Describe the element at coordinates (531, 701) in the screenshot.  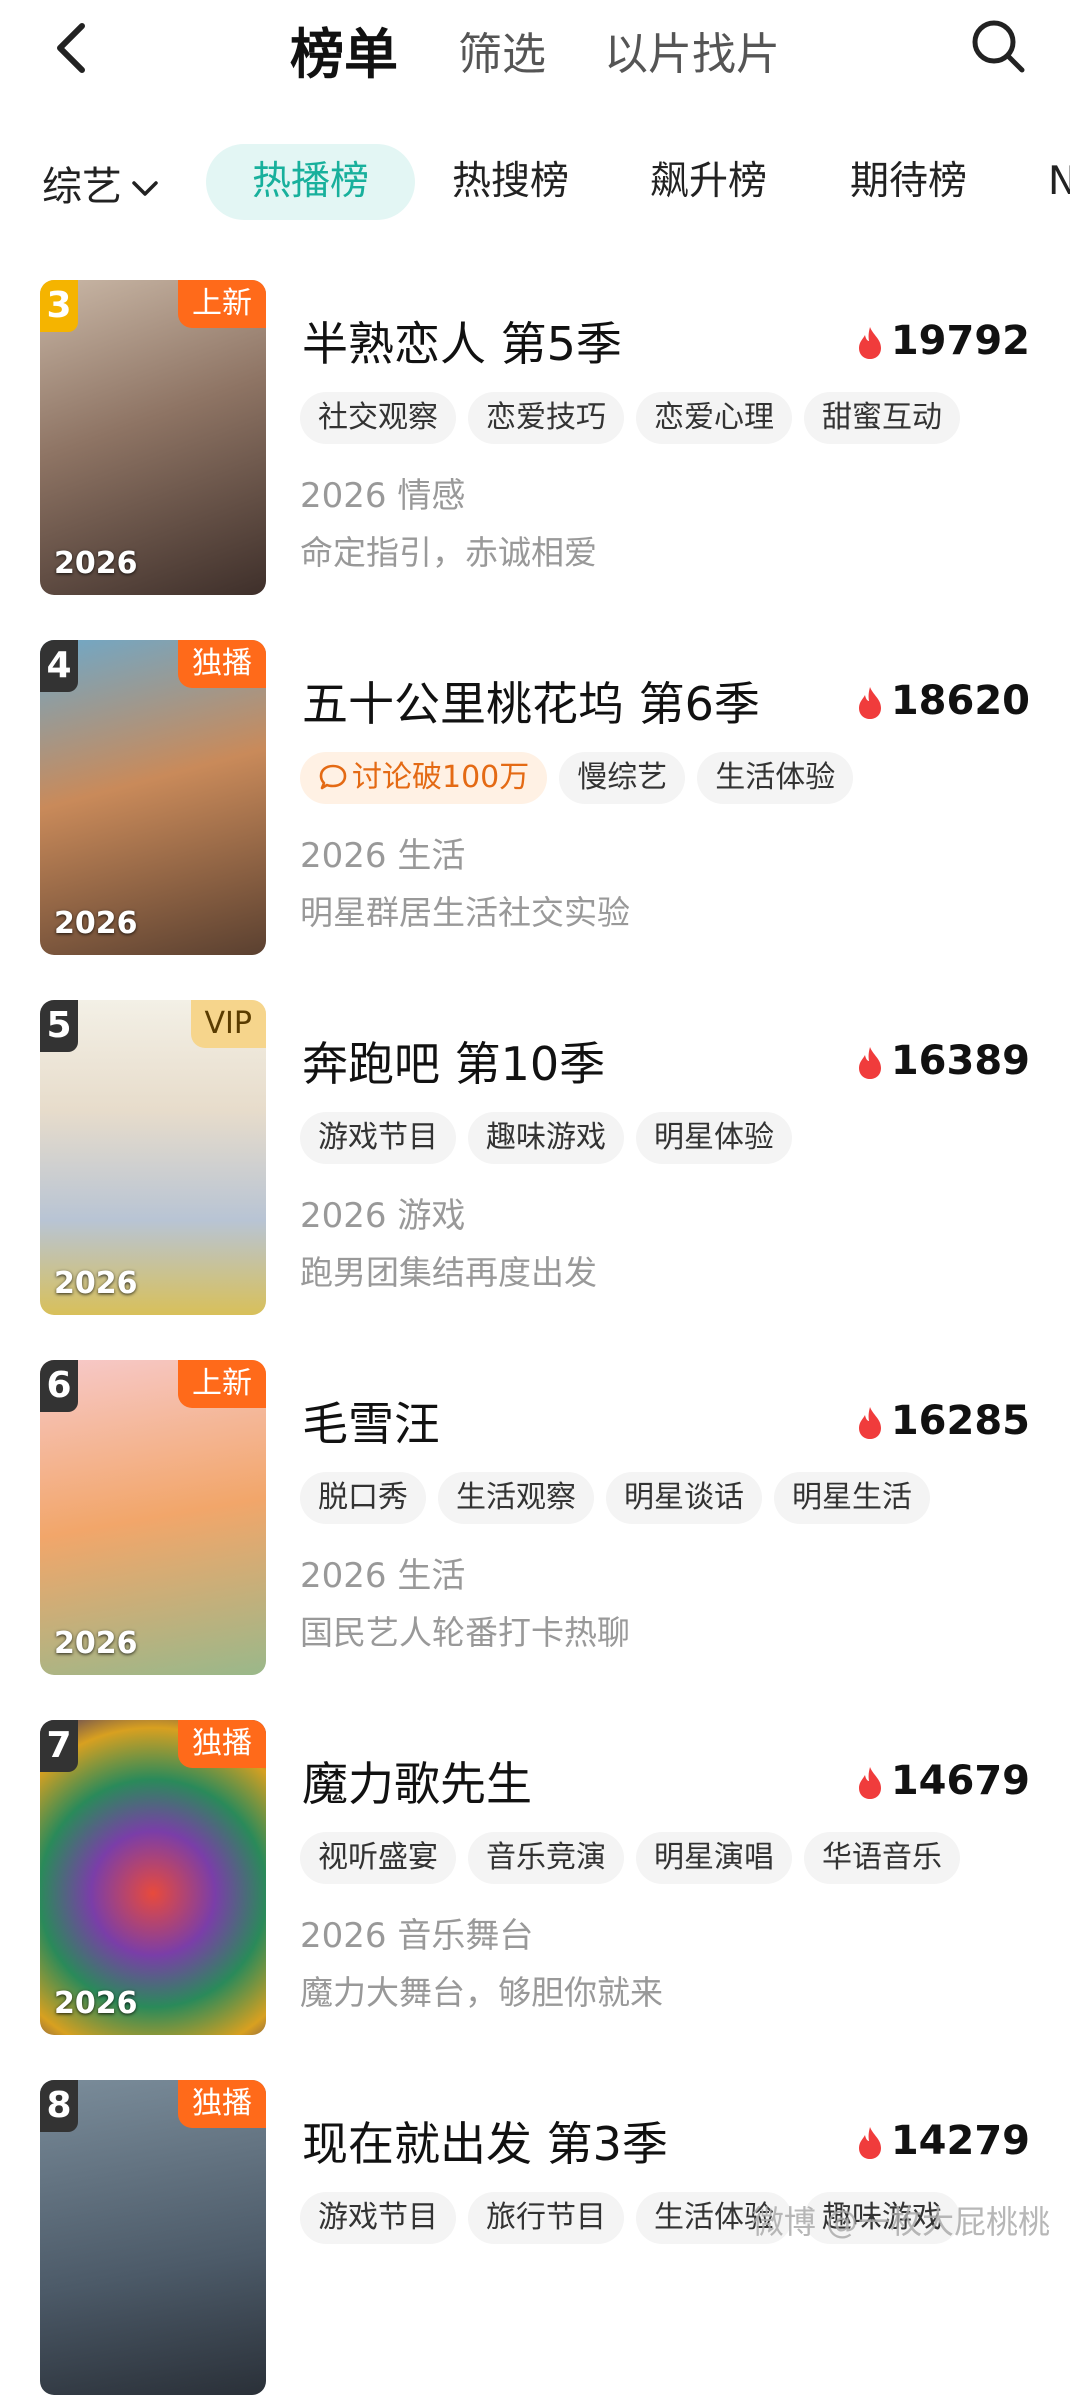
I see `show-title: 五十公里桃花坞 第6季` at that location.